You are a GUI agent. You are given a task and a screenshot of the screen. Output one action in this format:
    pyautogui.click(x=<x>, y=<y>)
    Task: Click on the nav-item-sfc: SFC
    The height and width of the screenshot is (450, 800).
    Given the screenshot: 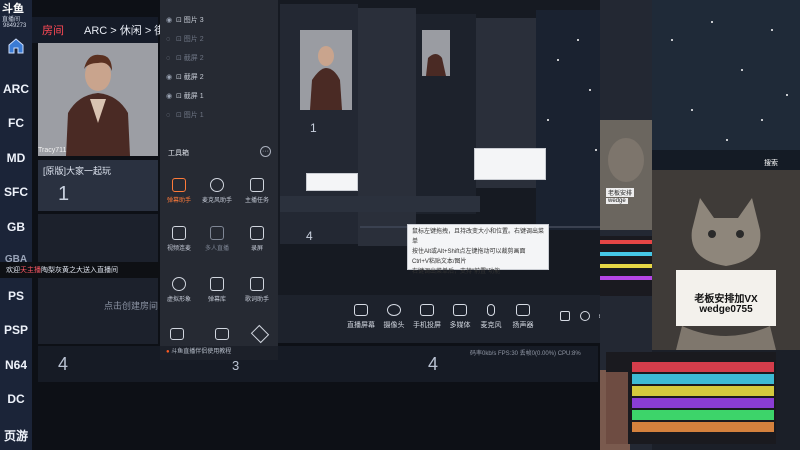 What is the action you would take?
    pyautogui.click(x=16, y=192)
    